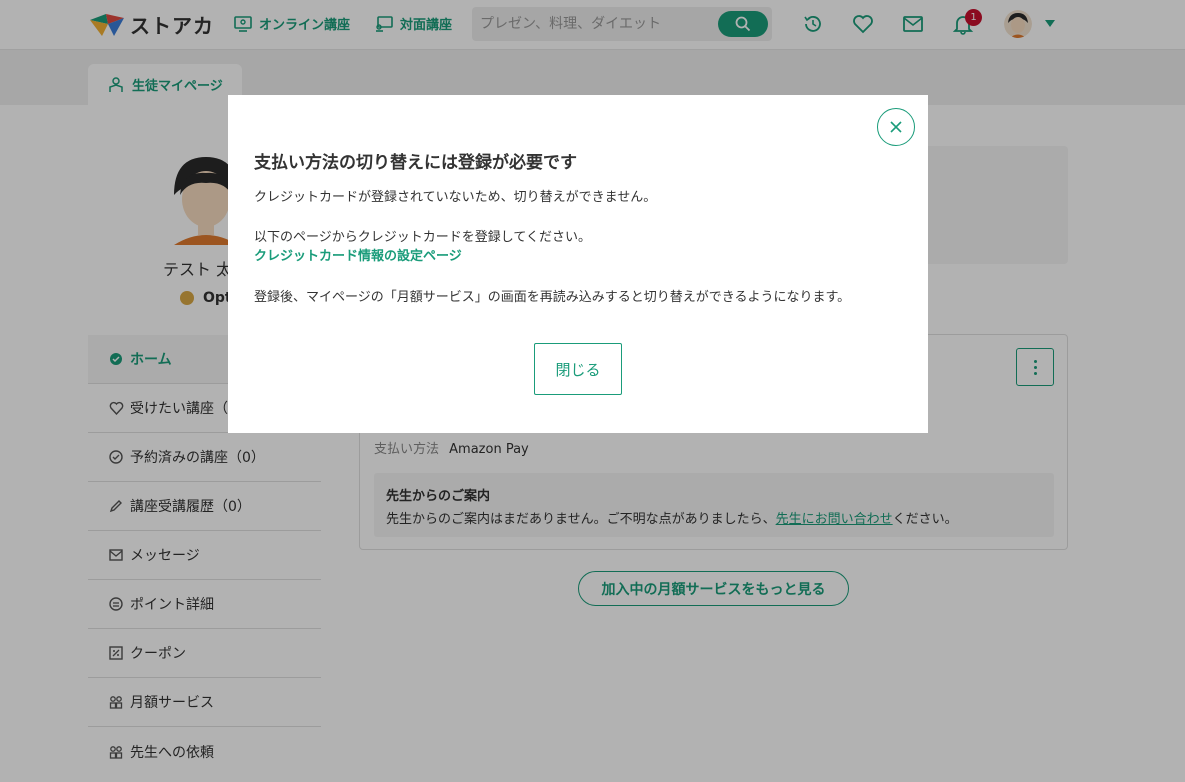  I want to click on close-icon, so click(896, 127).